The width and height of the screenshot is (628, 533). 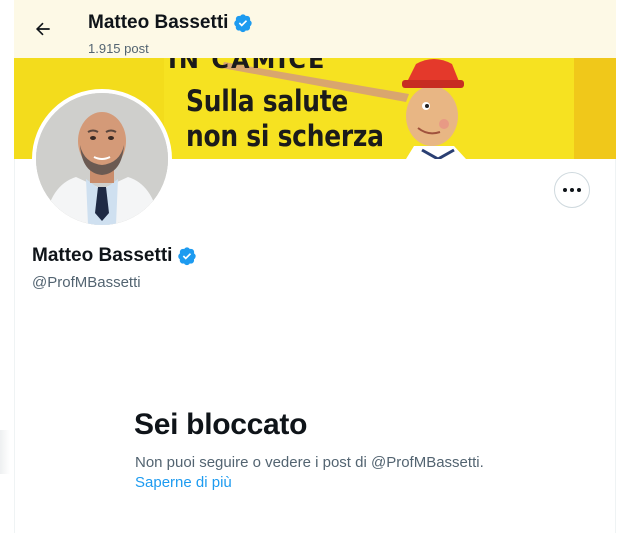 What do you see at coordinates (267, 101) in the screenshot?
I see `banner-line-1: Sulla salute` at bounding box center [267, 101].